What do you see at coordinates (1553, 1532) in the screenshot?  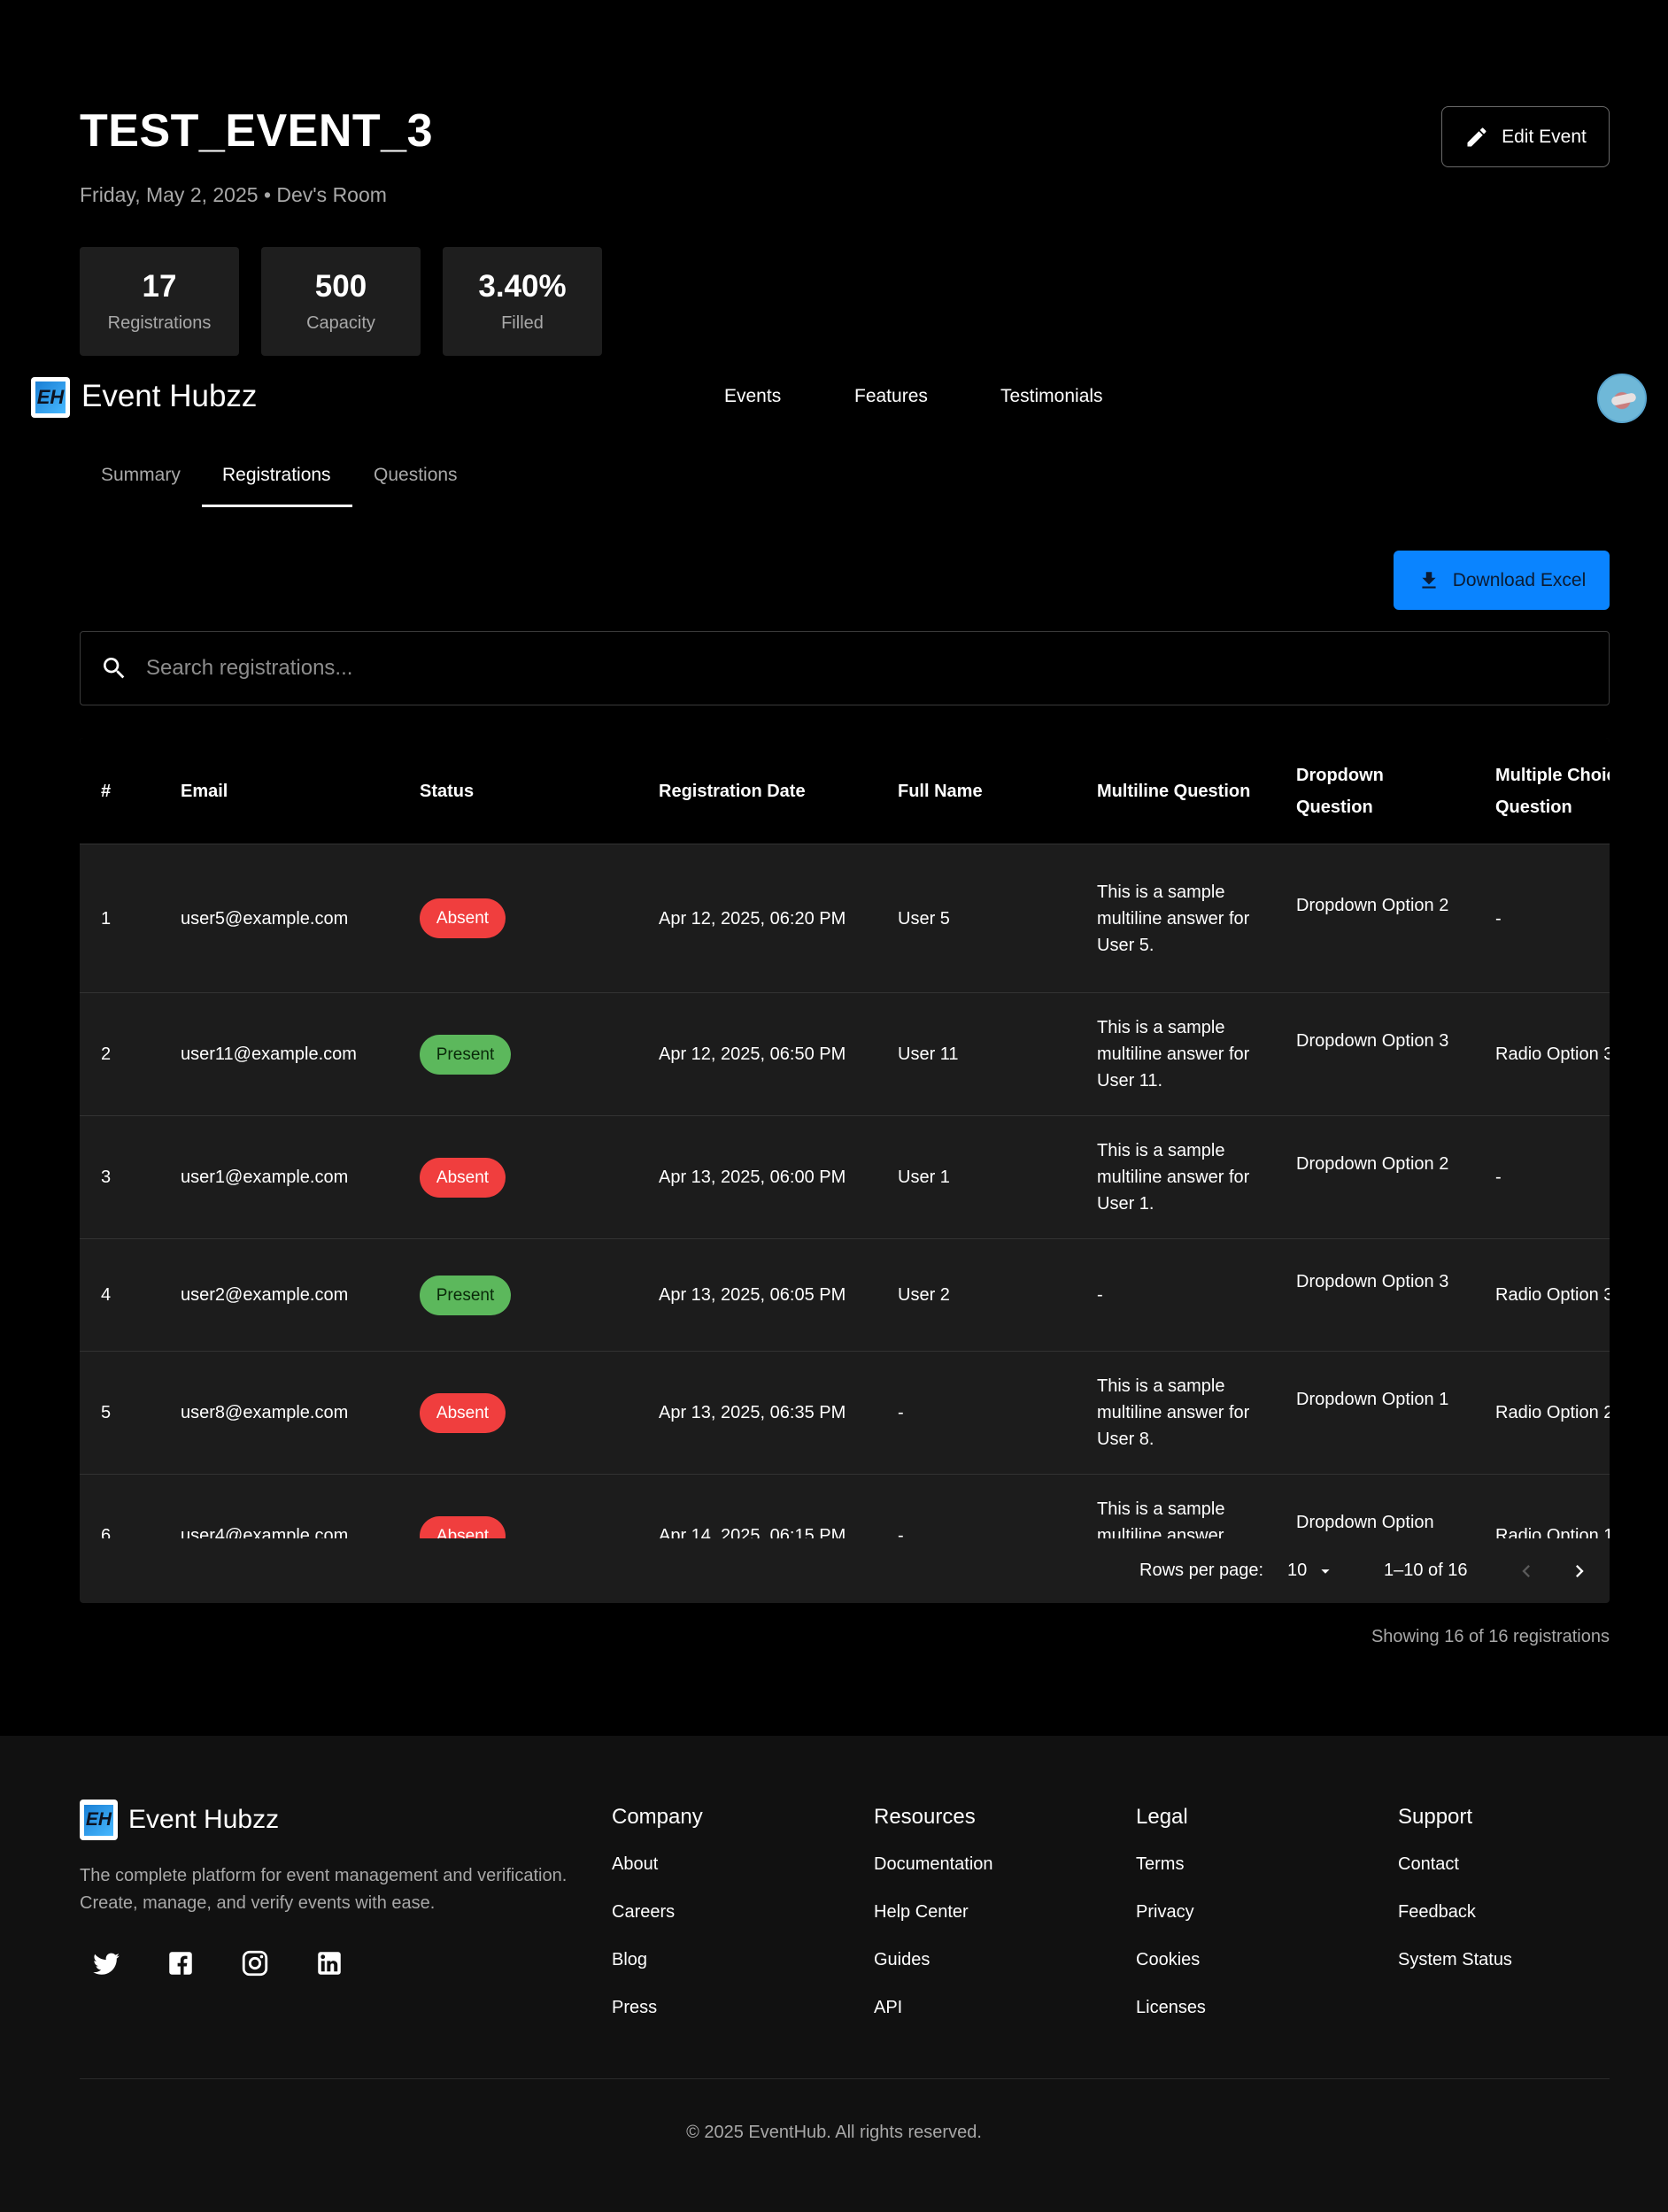 I see `cell-multiple-choice: Radio Option 1` at bounding box center [1553, 1532].